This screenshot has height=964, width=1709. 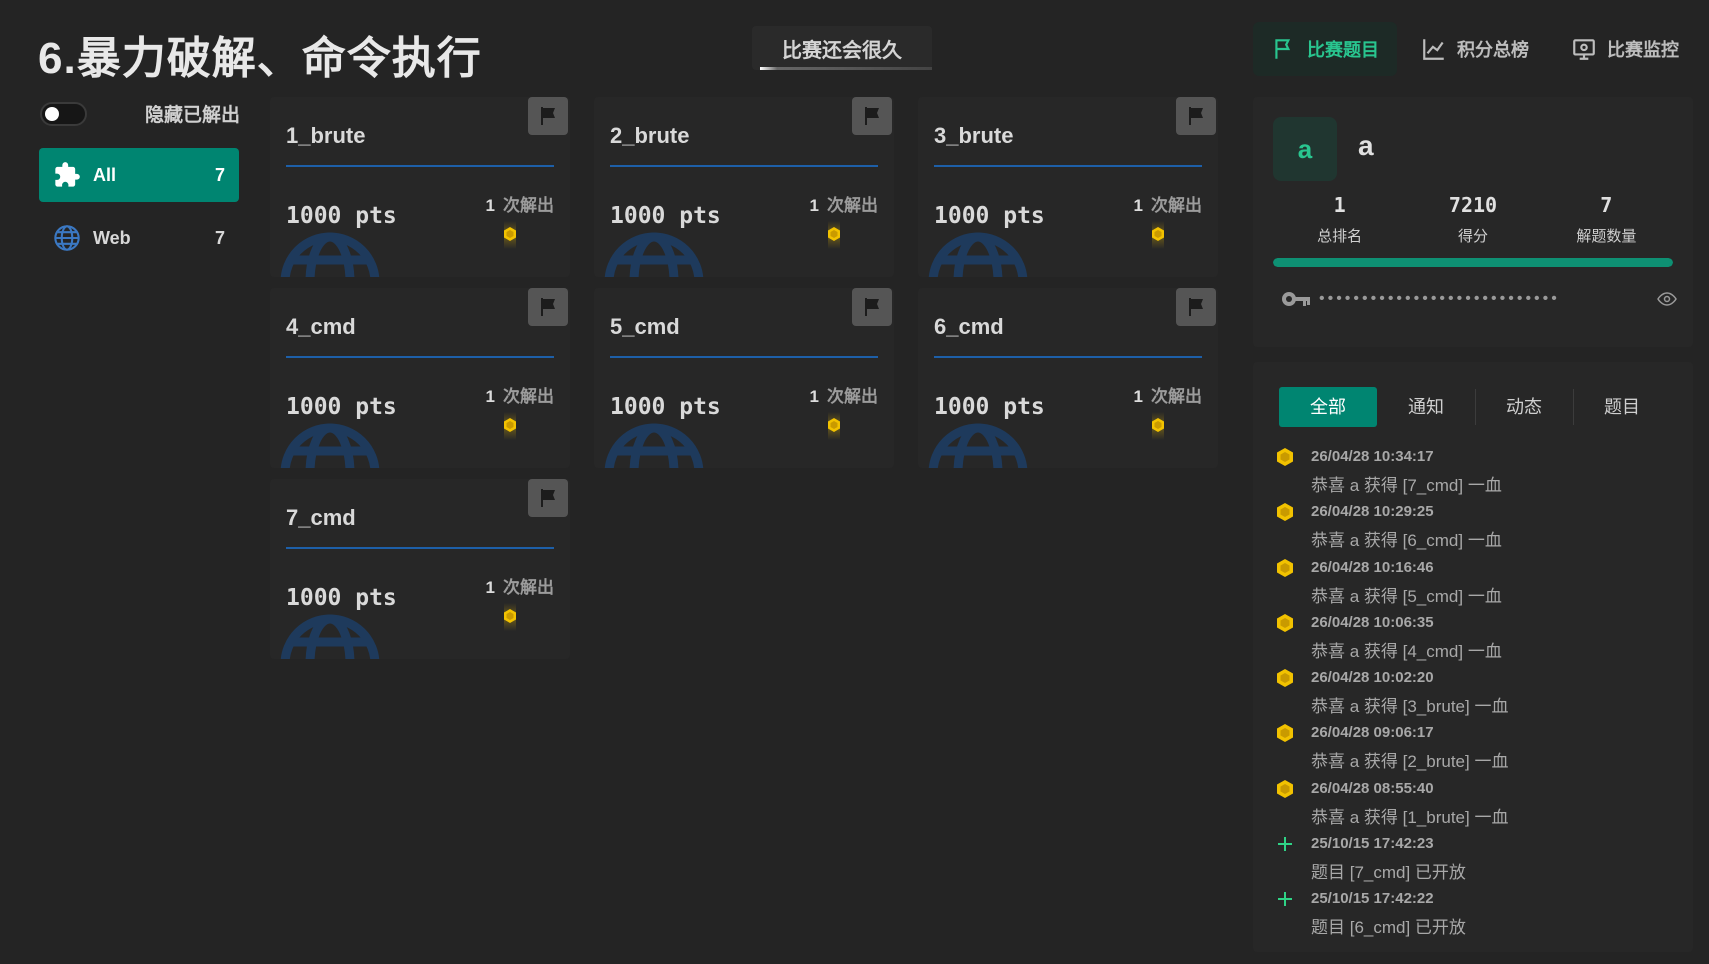 What do you see at coordinates (1433, 49) in the screenshot?
I see `chart-icon` at bounding box center [1433, 49].